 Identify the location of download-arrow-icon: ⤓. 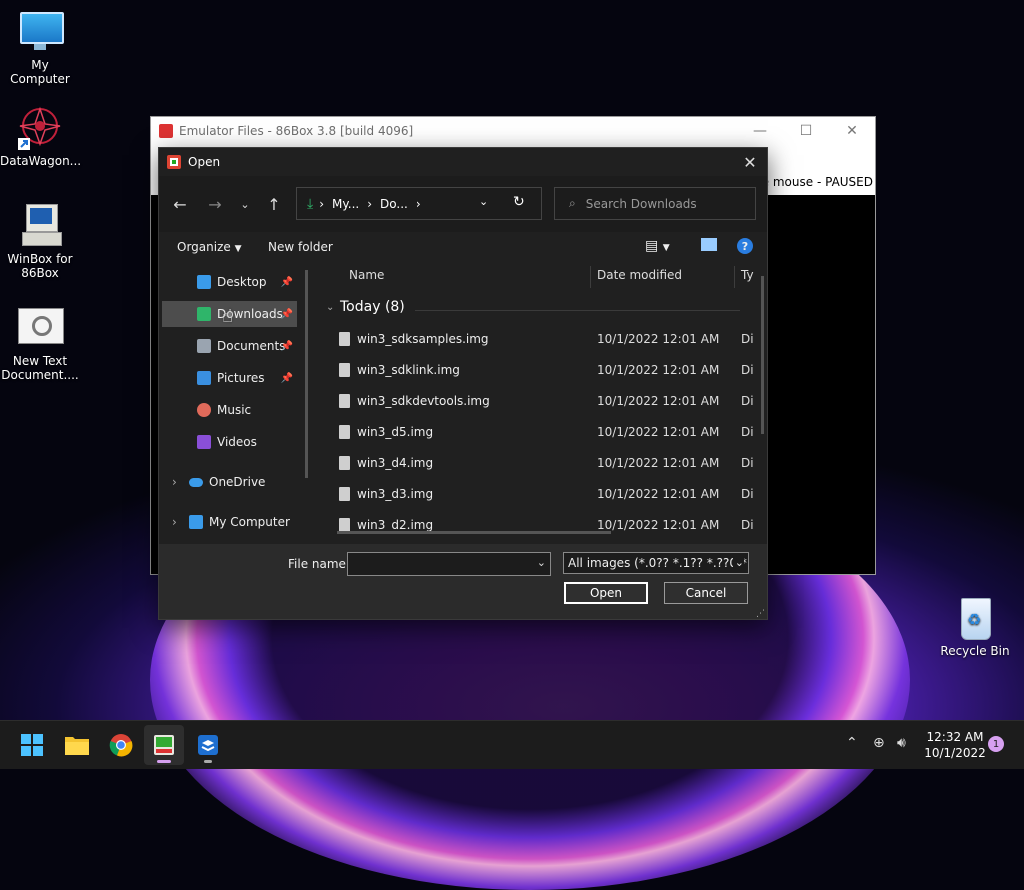
(310, 203).